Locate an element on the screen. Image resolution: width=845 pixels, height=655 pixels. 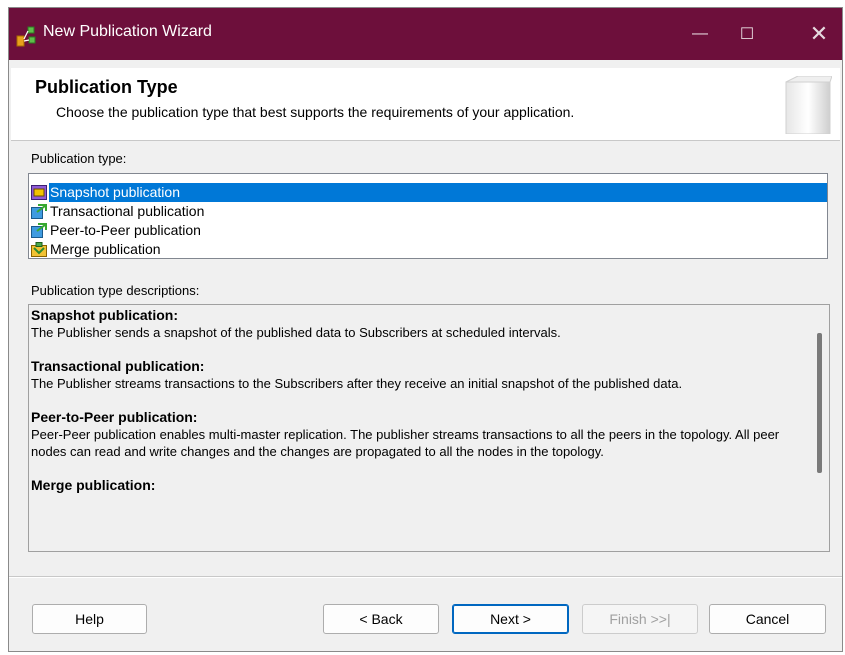
wizard-banner-icon is located at coordinates (808, 105).